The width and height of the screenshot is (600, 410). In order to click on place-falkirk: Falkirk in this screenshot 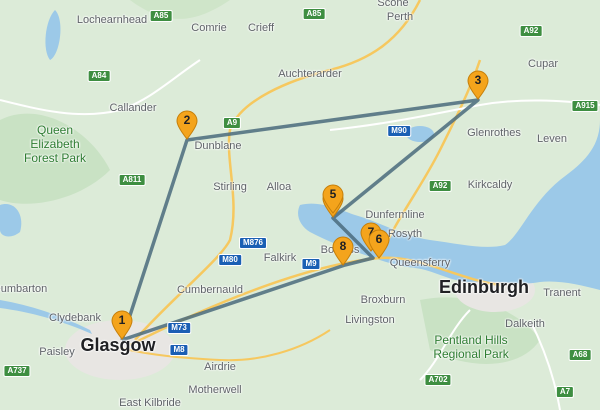, I will do `click(280, 258)`.